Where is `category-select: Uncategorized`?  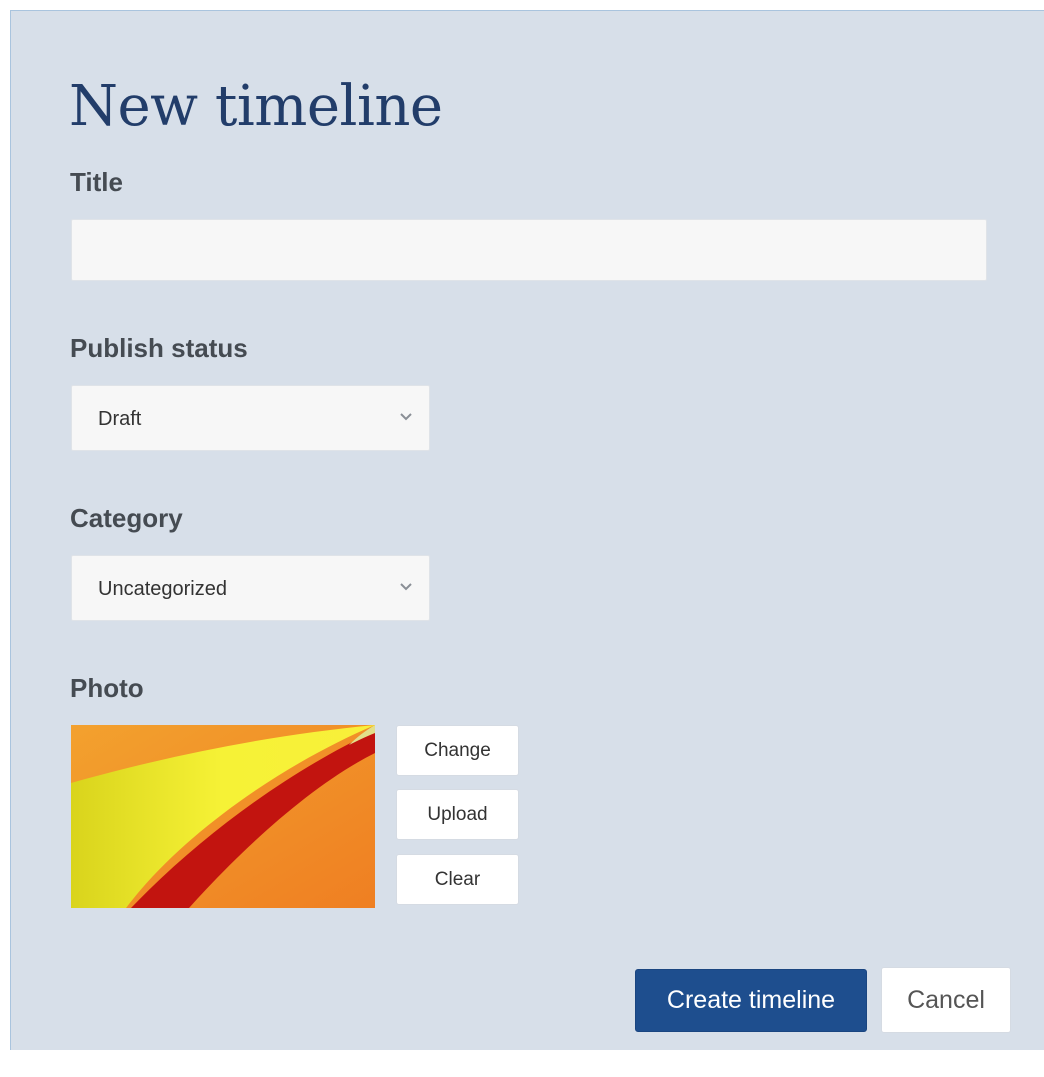
category-select: Uncategorized is located at coordinates (250, 588).